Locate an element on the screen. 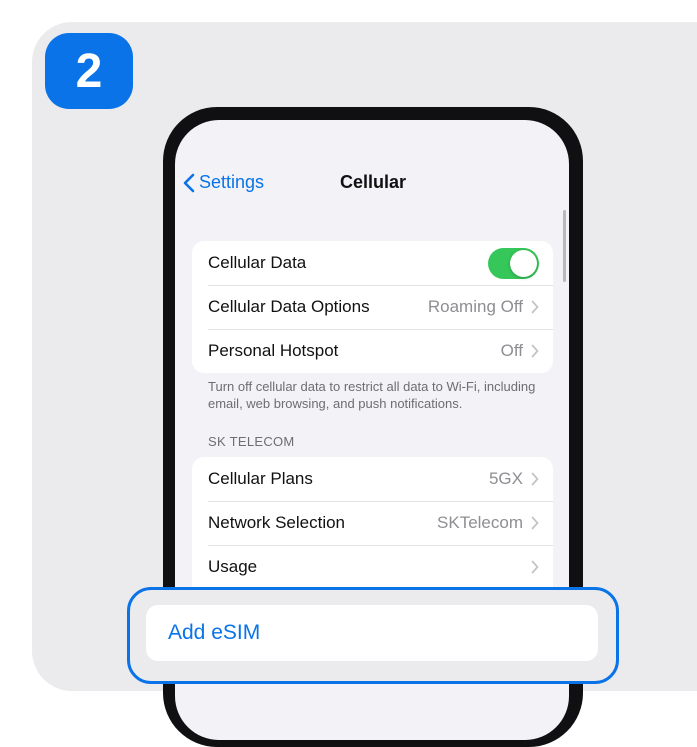  cellular-data-toggle is located at coordinates (513, 263).